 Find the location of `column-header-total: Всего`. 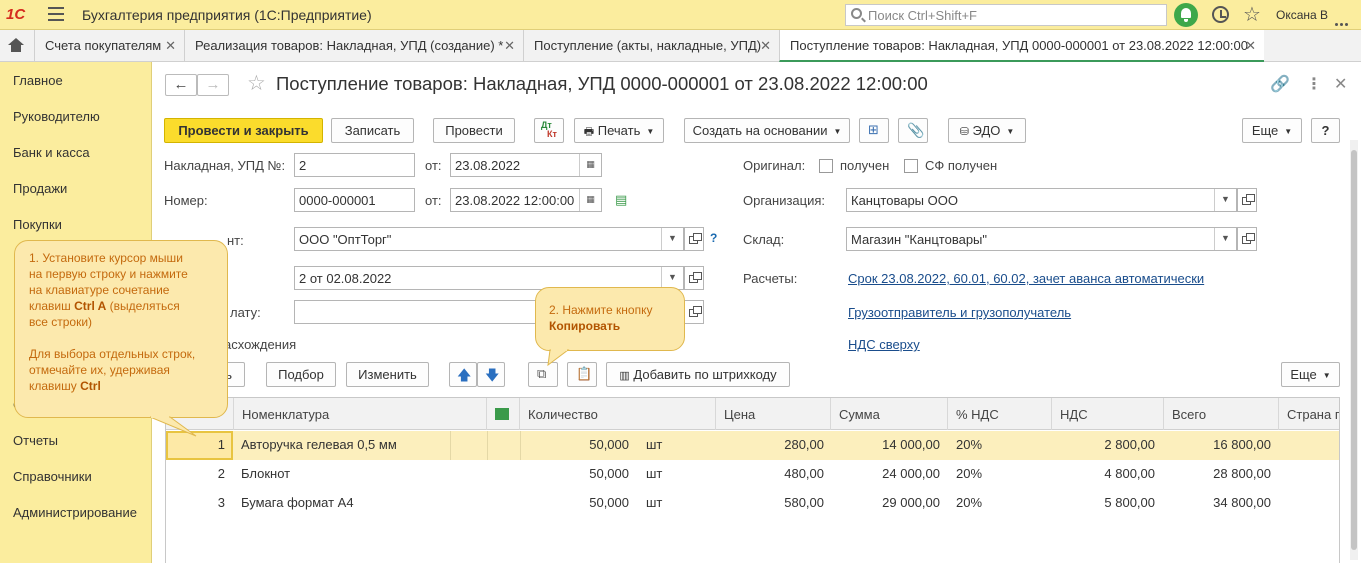

column-header-total: Всего is located at coordinates (1221, 414).